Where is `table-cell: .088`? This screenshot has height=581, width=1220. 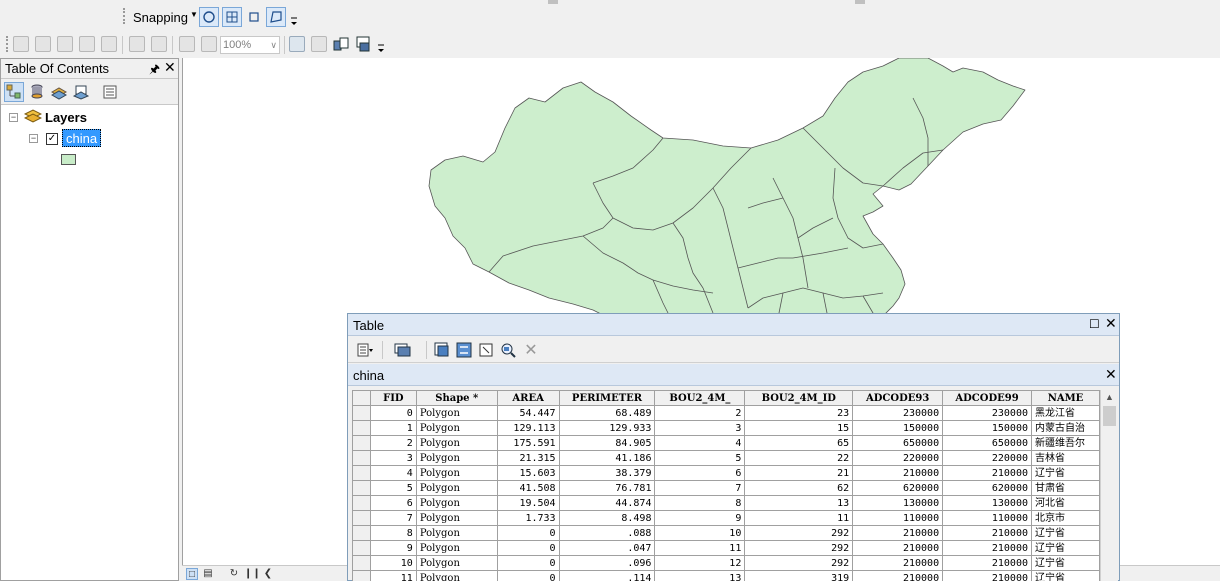 table-cell: .088 is located at coordinates (607, 533).